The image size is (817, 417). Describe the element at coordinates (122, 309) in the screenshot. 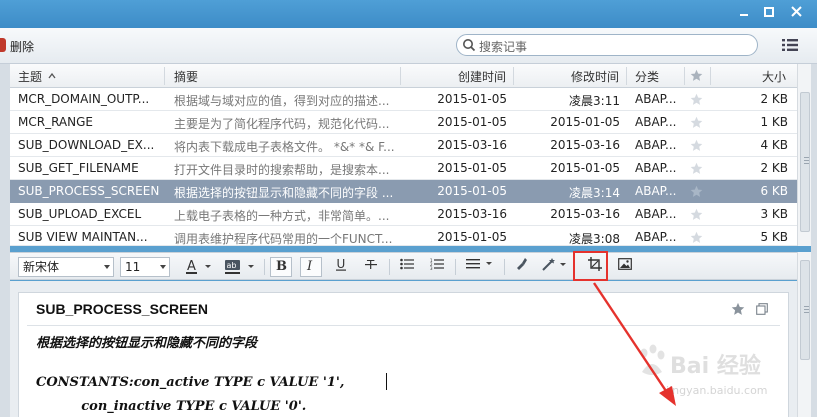

I see `note-title: SUB_PROCESS_SCREEN` at that location.